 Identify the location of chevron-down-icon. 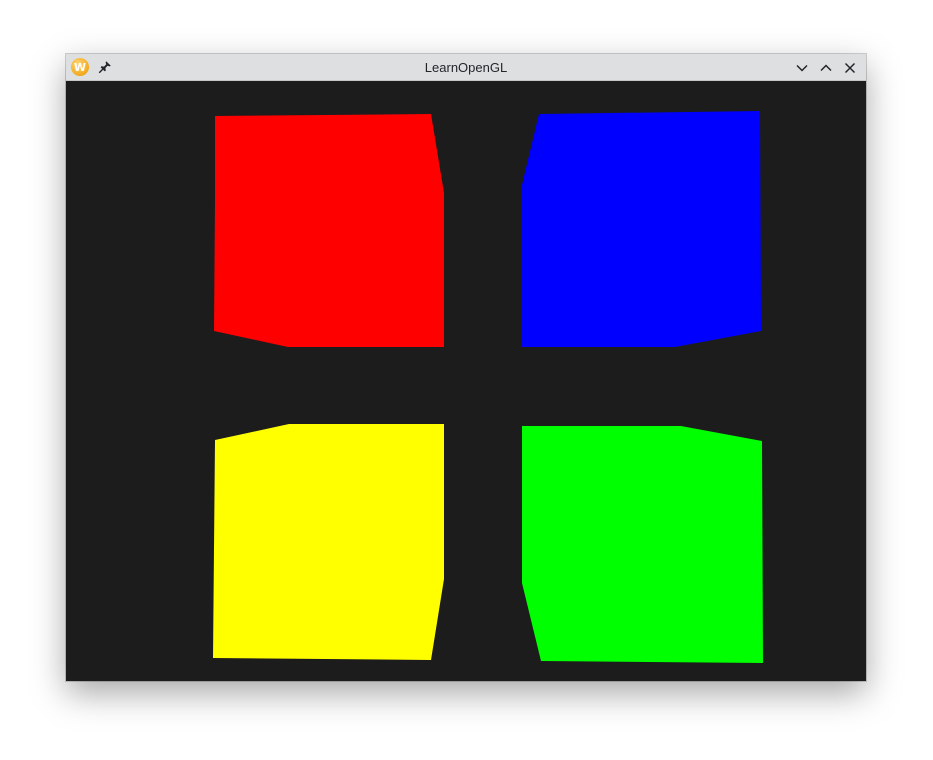
(802, 68).